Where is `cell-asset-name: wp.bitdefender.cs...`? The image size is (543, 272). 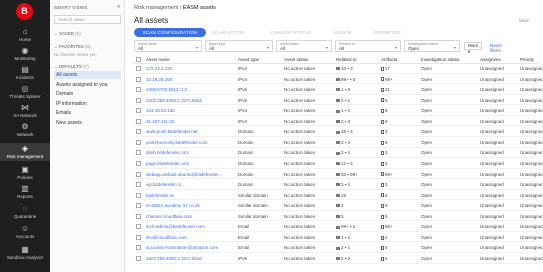 cell-asset-name: wp.bitdefender.cs... is located at coordinates (189, 184).